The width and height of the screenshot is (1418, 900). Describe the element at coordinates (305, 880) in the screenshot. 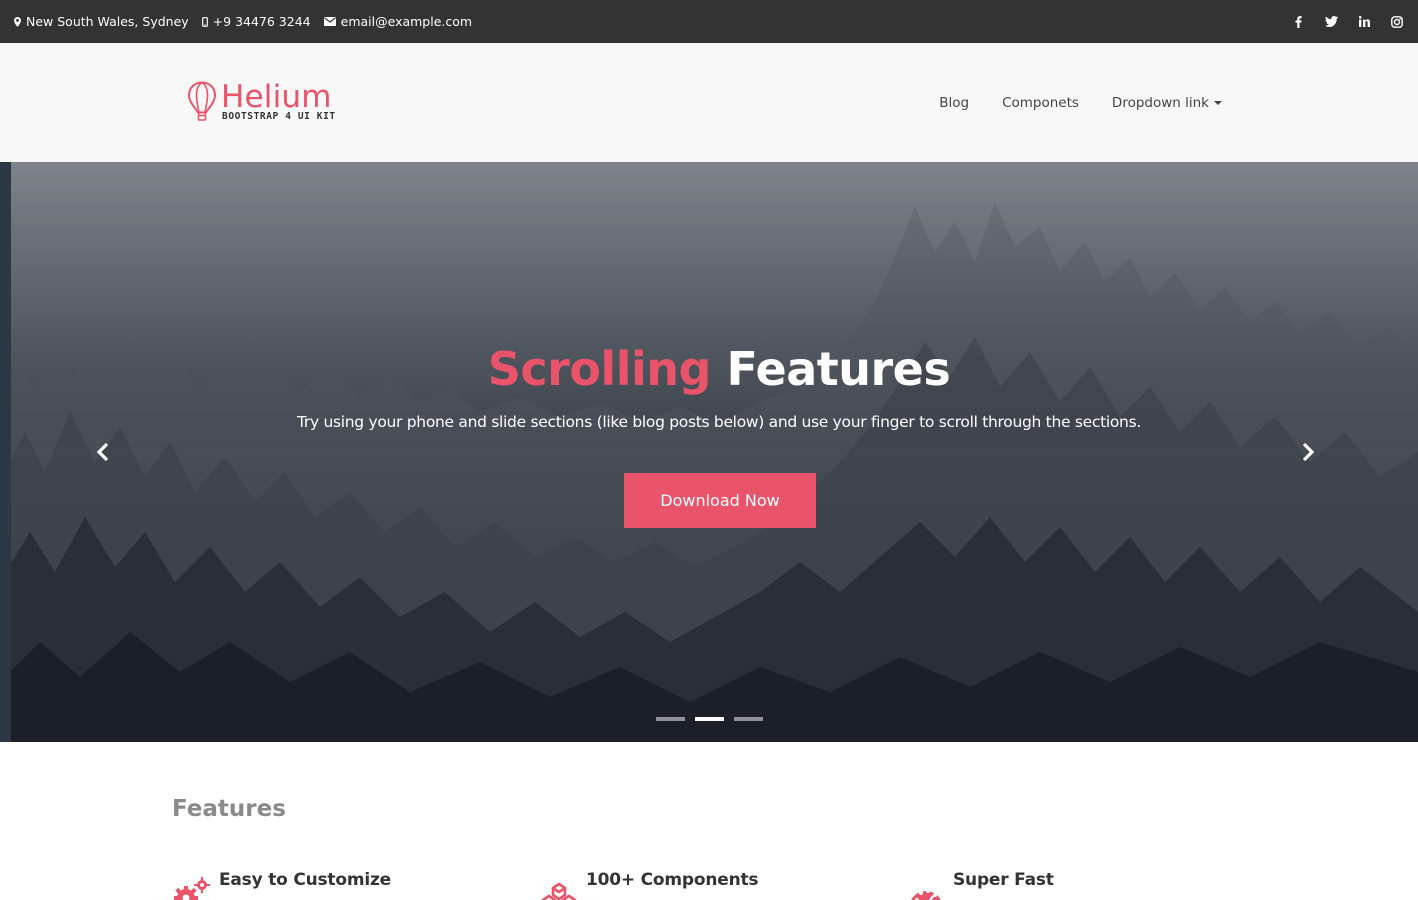

I see `feature-title: Easy to Customize` at that location.